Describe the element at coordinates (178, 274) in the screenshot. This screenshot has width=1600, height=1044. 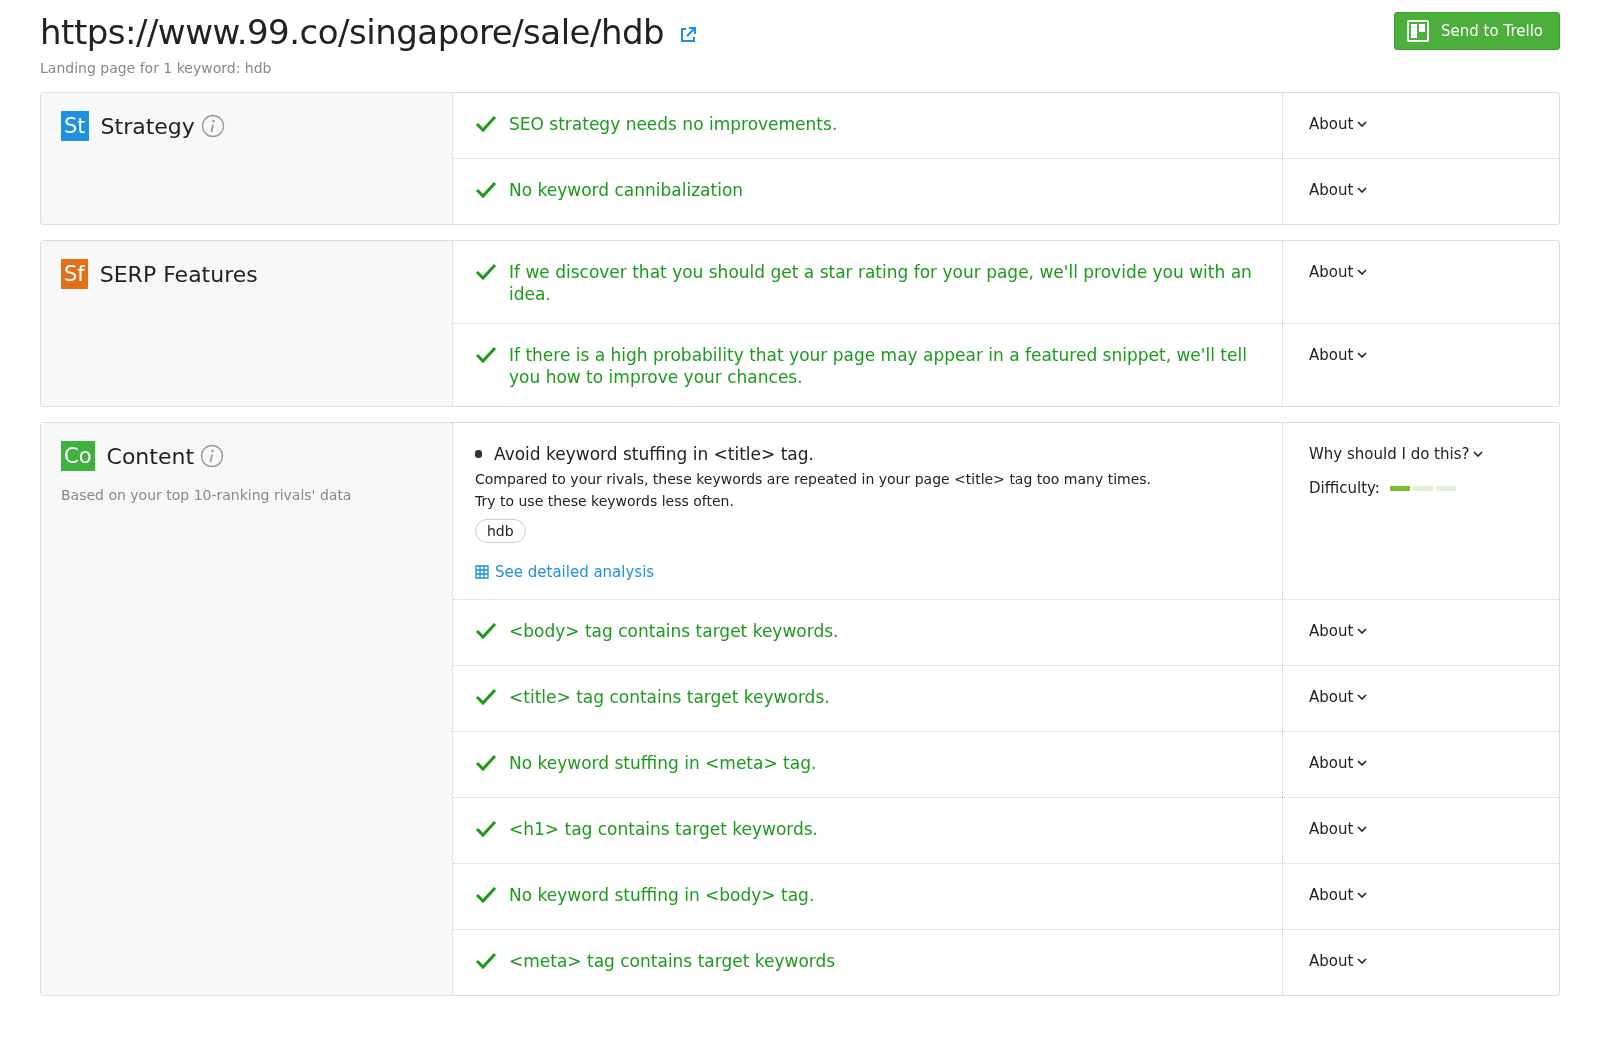
I see `section-title: SERP Features` at that location.